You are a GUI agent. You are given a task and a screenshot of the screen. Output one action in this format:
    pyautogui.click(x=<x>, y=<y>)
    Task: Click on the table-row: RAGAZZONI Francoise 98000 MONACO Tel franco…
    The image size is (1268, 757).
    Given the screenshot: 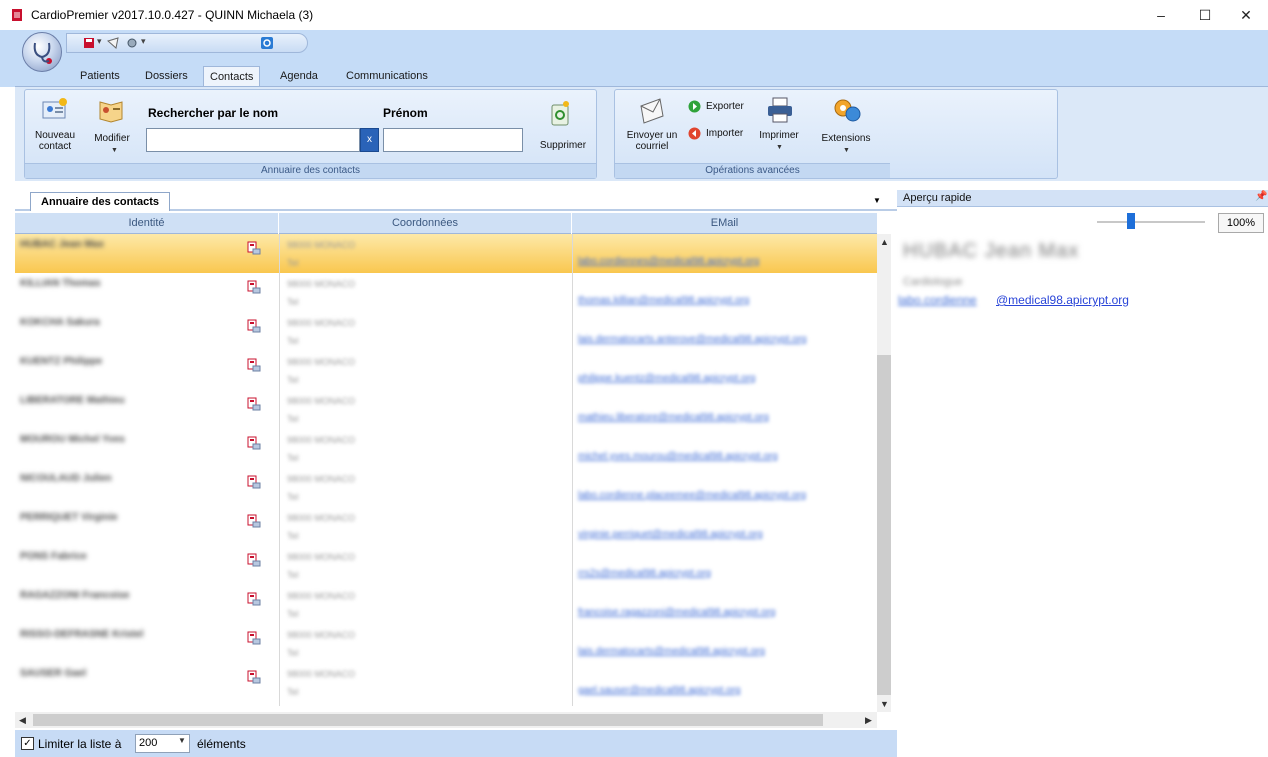 What is the action you would take?
    pyautogui.click(x=446, y=604)
    